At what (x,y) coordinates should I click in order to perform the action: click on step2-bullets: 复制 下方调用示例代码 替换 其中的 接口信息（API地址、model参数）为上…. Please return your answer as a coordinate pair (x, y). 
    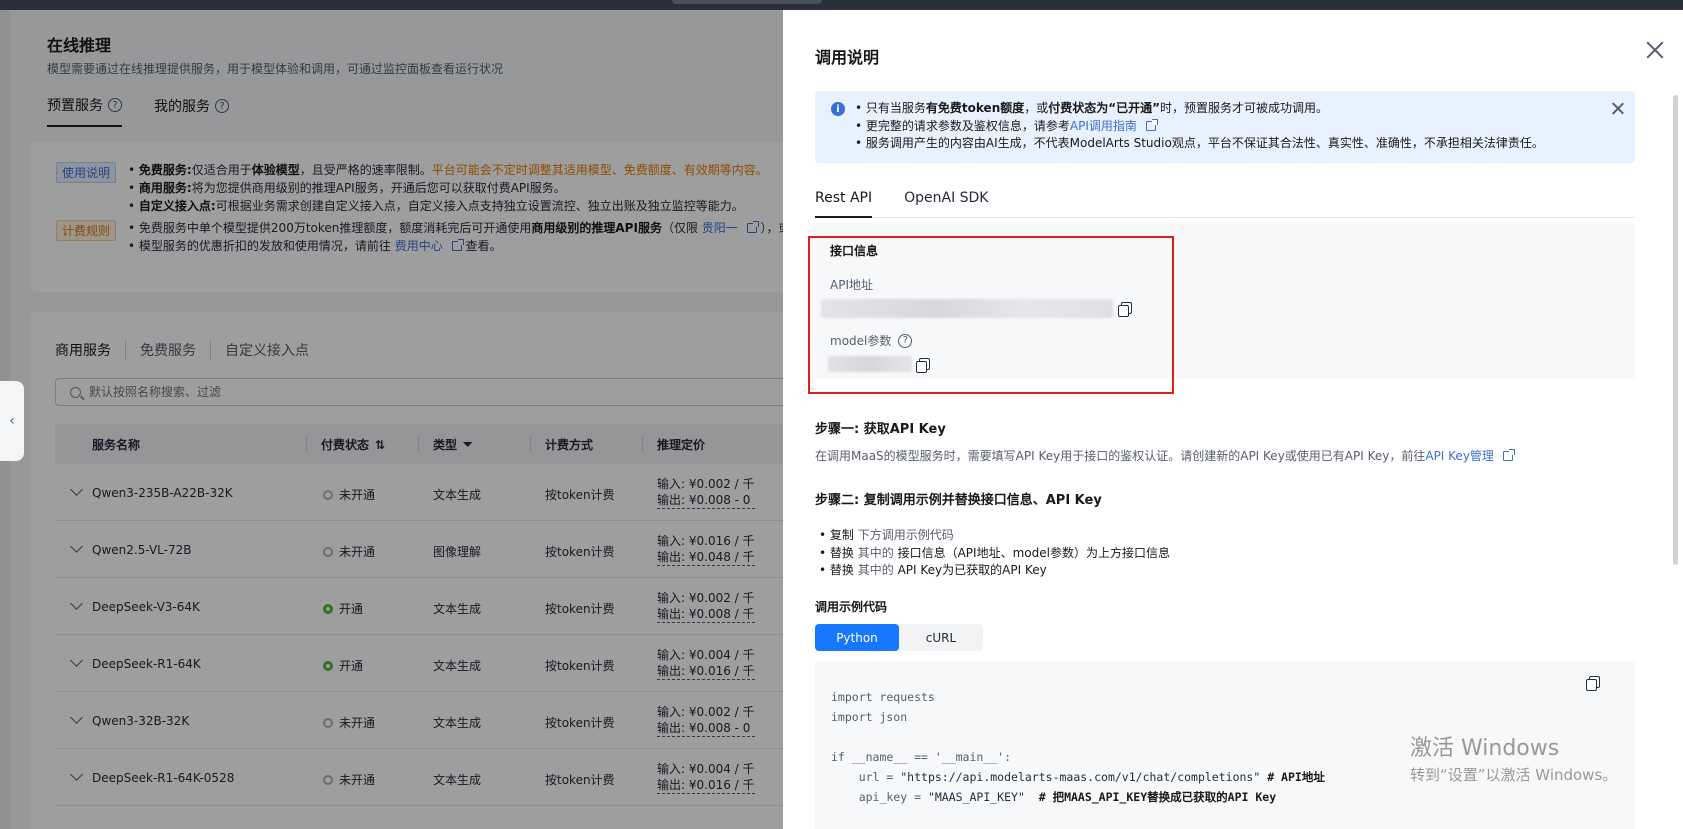
    Looking at the image, I should click on (994, 553).